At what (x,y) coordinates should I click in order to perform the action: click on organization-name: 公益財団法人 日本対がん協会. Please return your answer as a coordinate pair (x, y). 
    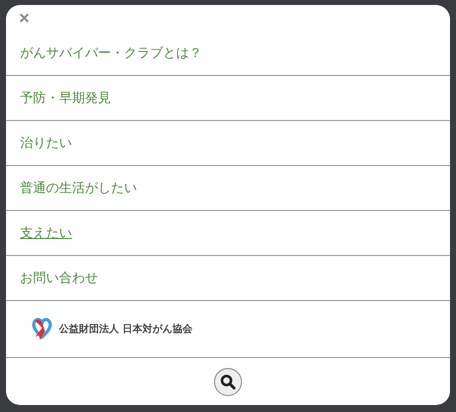
    Looking at the image, I should click on (125, 329).